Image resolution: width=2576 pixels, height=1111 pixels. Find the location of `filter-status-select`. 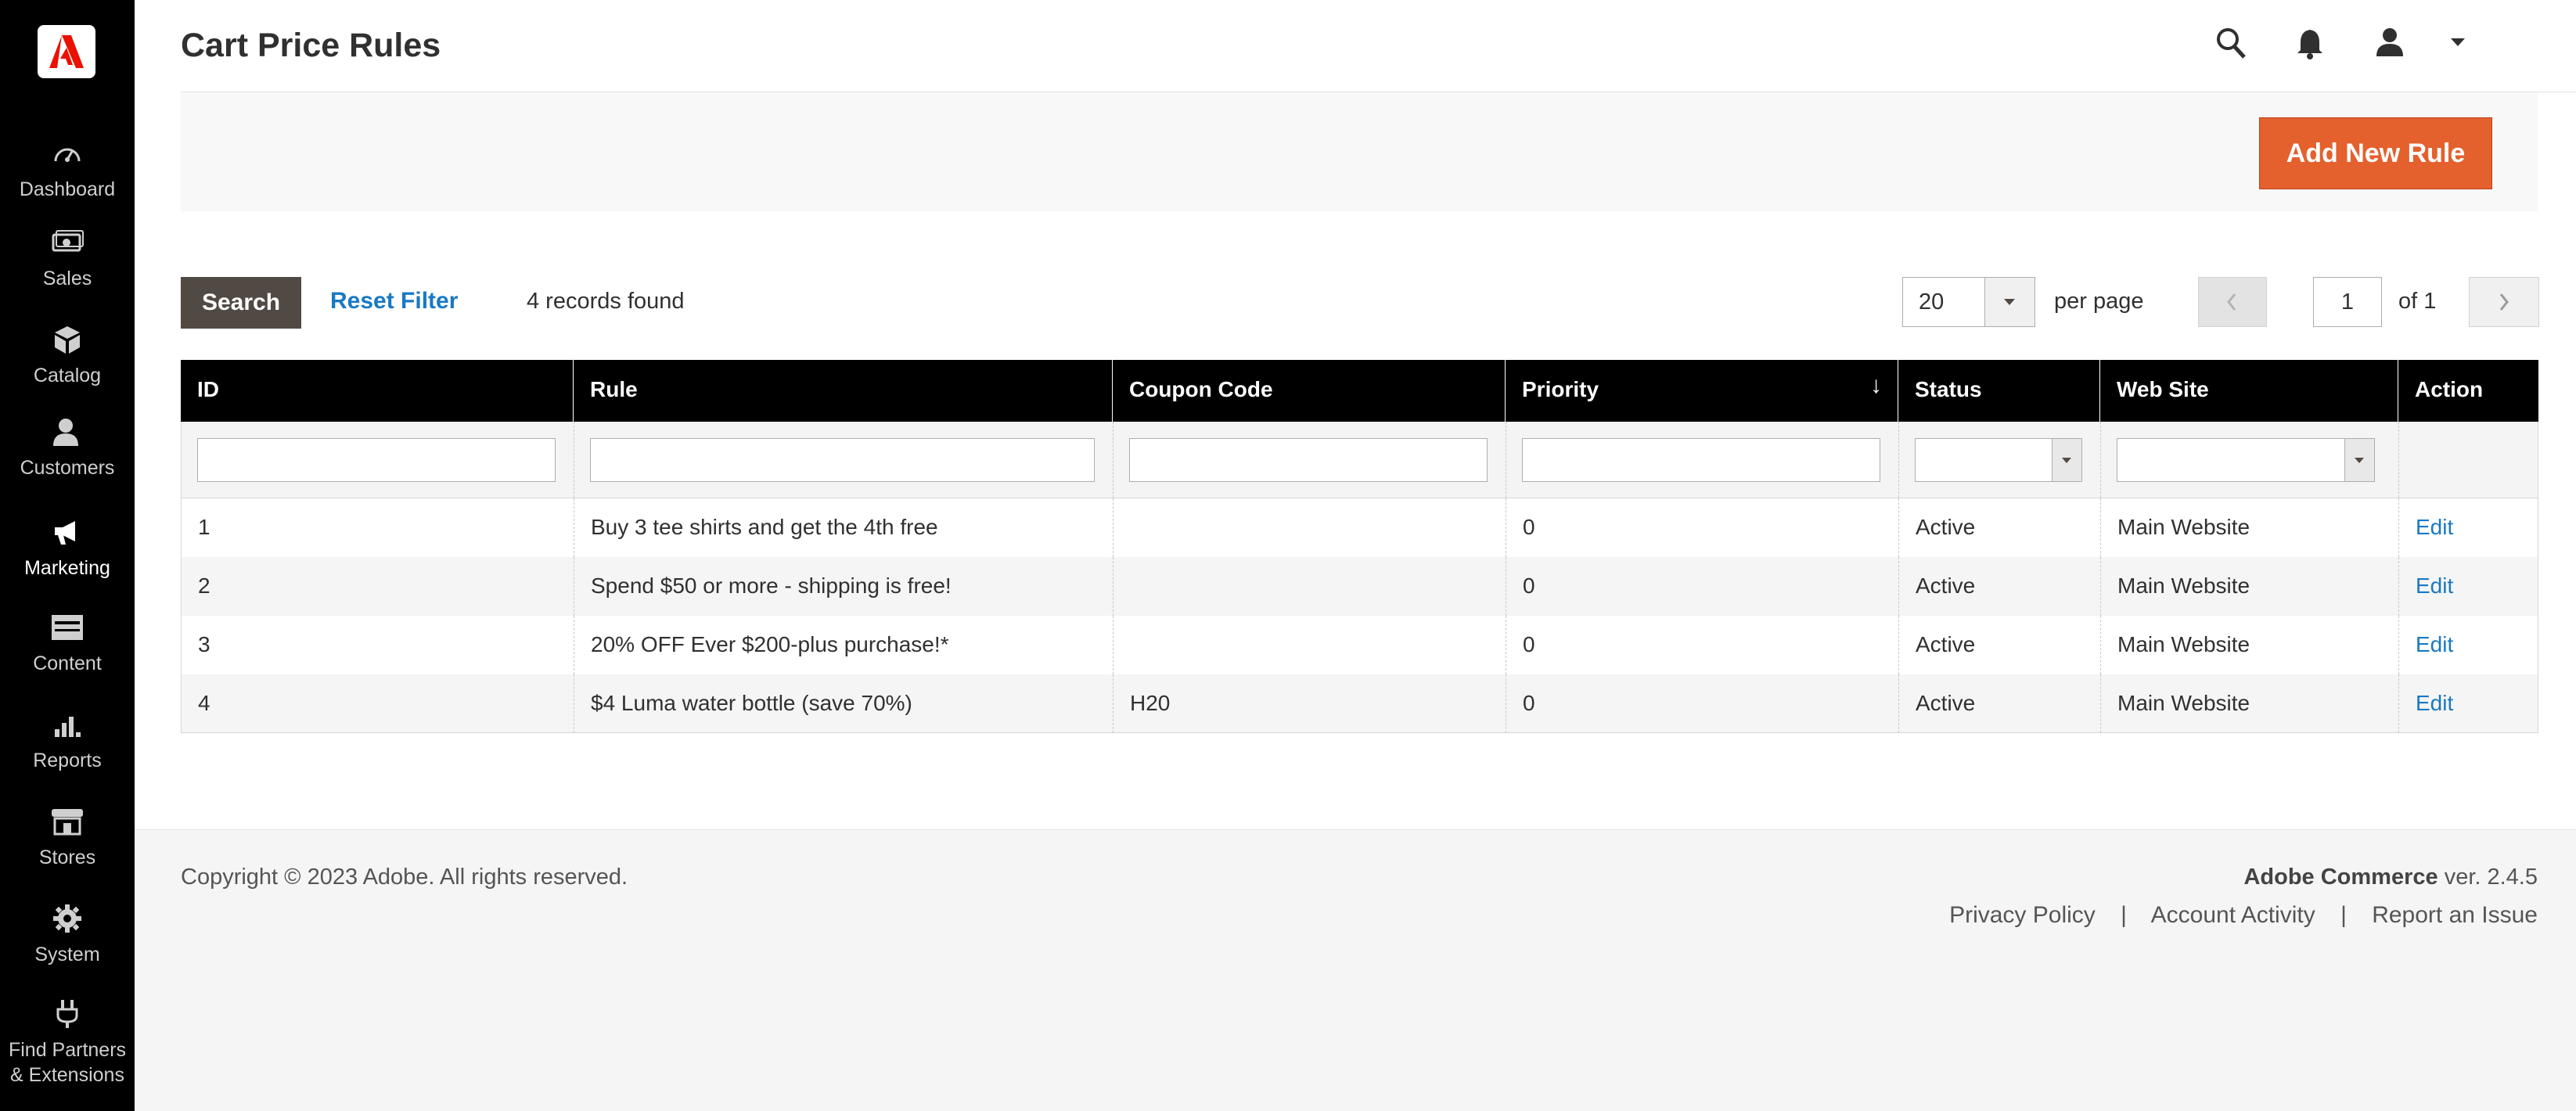

filter-status-select is located at coordinates (1999, 460).